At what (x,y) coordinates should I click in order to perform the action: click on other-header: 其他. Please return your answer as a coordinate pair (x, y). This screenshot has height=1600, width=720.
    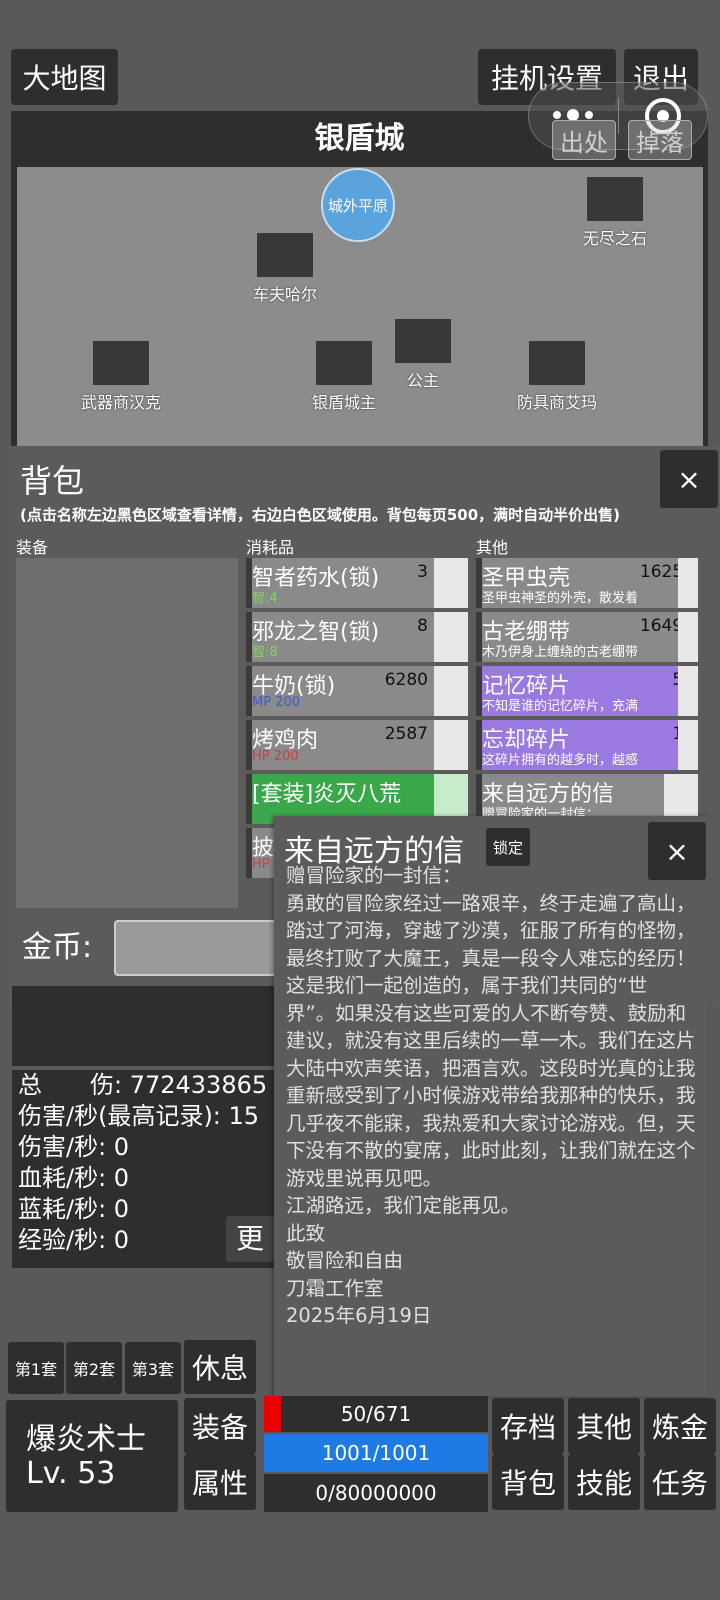
    Looking at the image, I should click on (492, 547).